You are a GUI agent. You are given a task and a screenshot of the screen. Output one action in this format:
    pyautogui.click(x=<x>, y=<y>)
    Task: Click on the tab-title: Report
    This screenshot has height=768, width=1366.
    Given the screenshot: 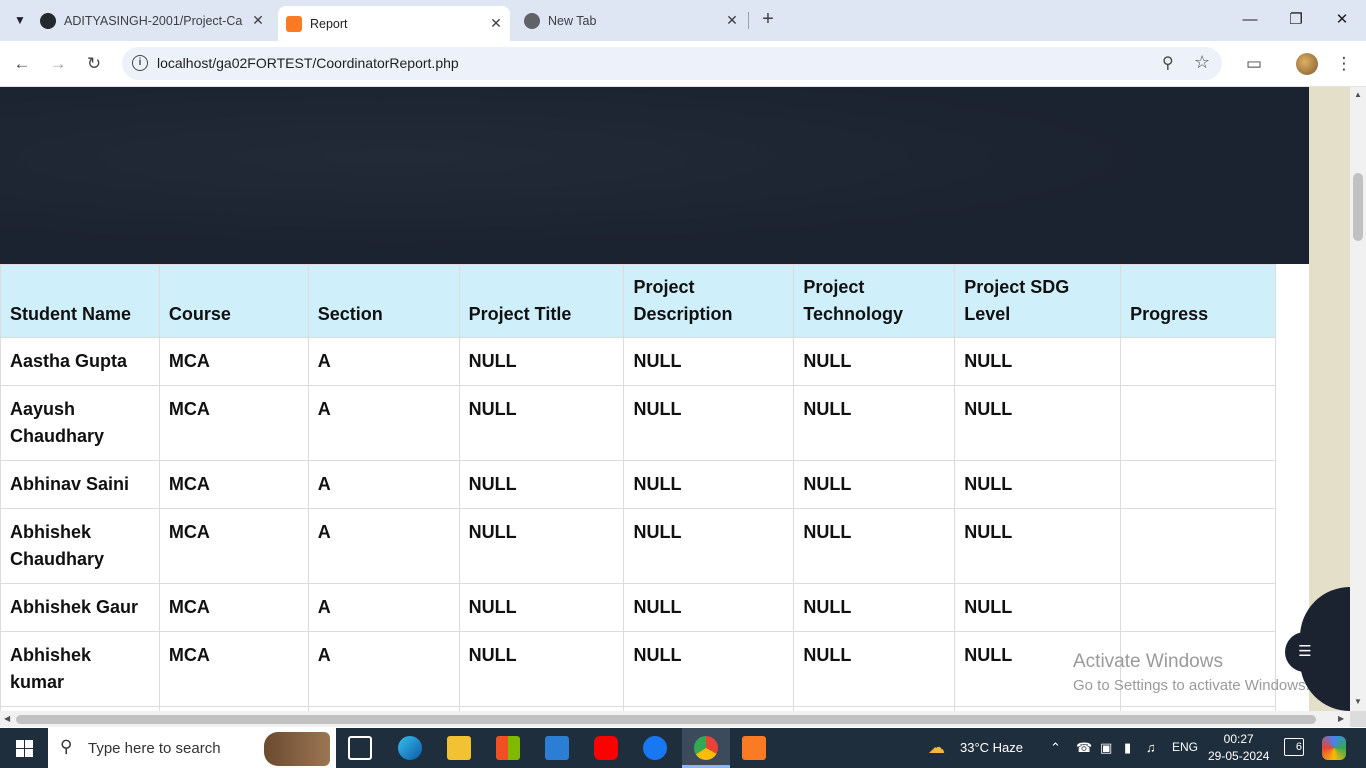 What is the action you would take?
    pyautogui.click(x=329, y=23)
    